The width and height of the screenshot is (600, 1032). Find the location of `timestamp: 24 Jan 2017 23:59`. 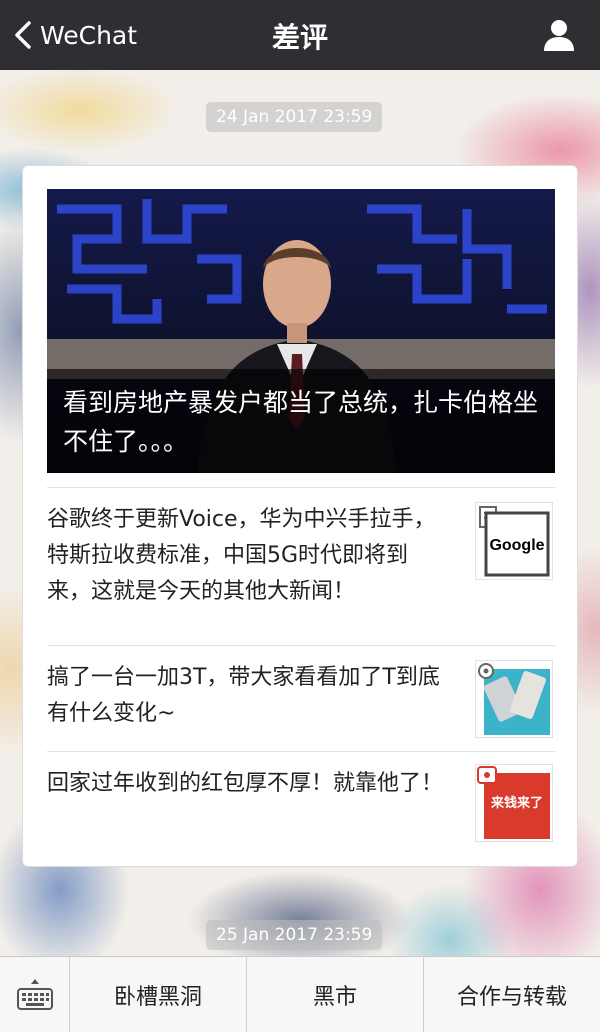

timestamp: 24 Jan 2017 23:59 is located at coordinates (294, 117).